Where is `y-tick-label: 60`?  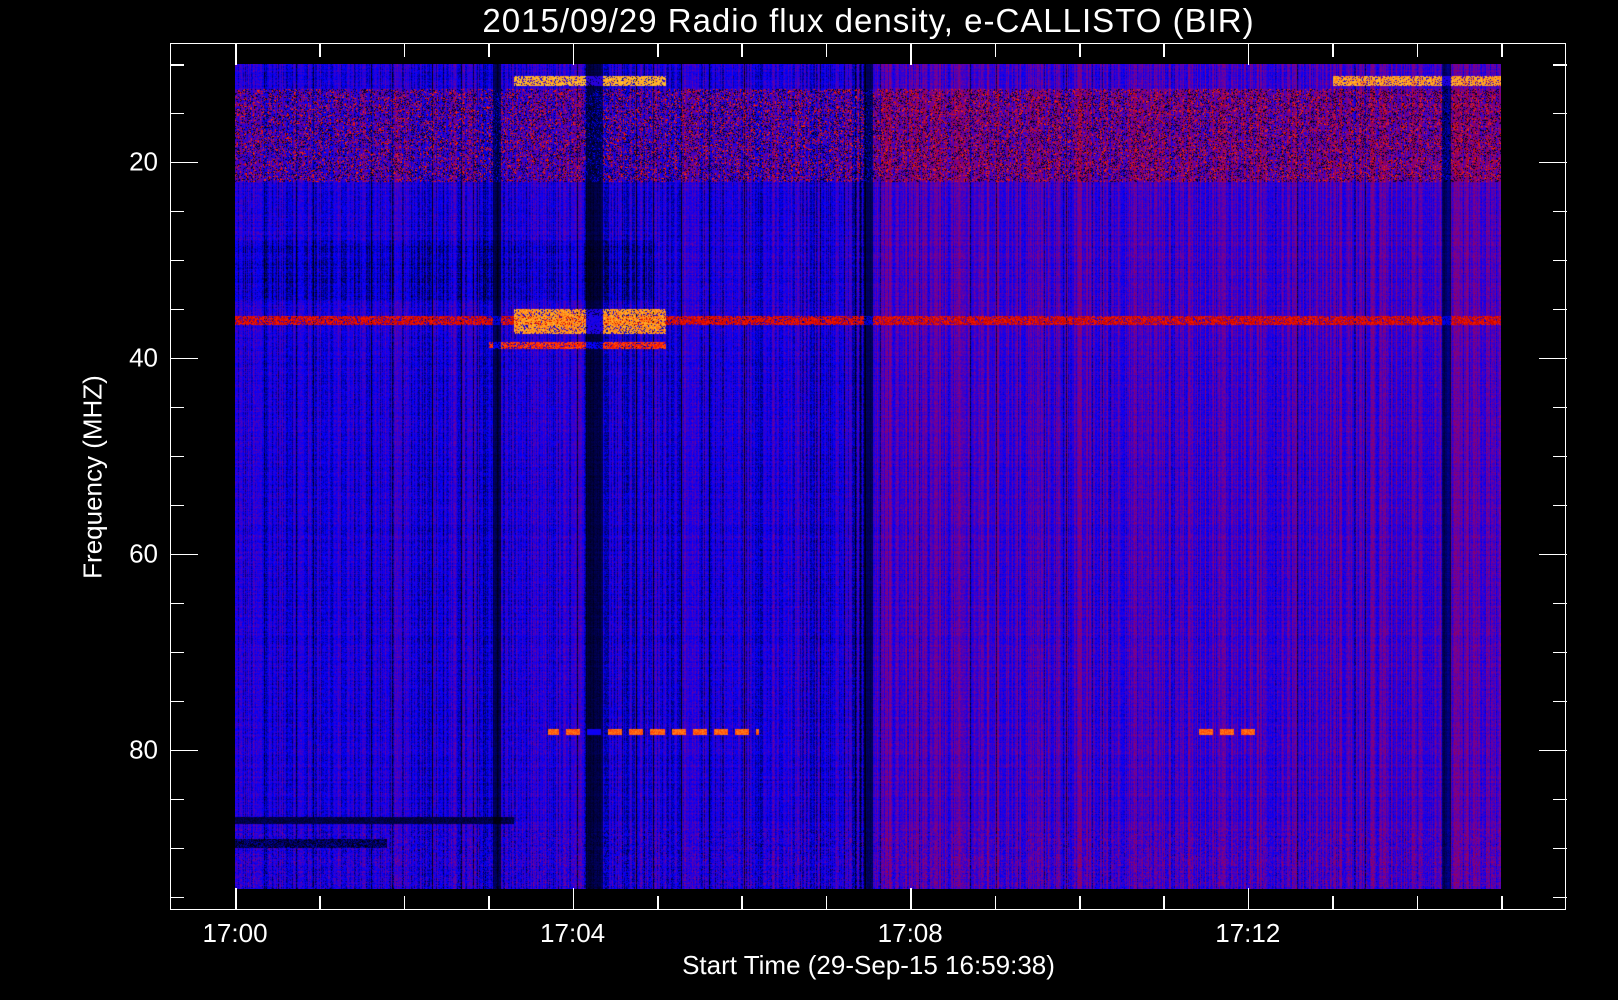 y-tick-label: 60 is located at coordinates (143, 553).